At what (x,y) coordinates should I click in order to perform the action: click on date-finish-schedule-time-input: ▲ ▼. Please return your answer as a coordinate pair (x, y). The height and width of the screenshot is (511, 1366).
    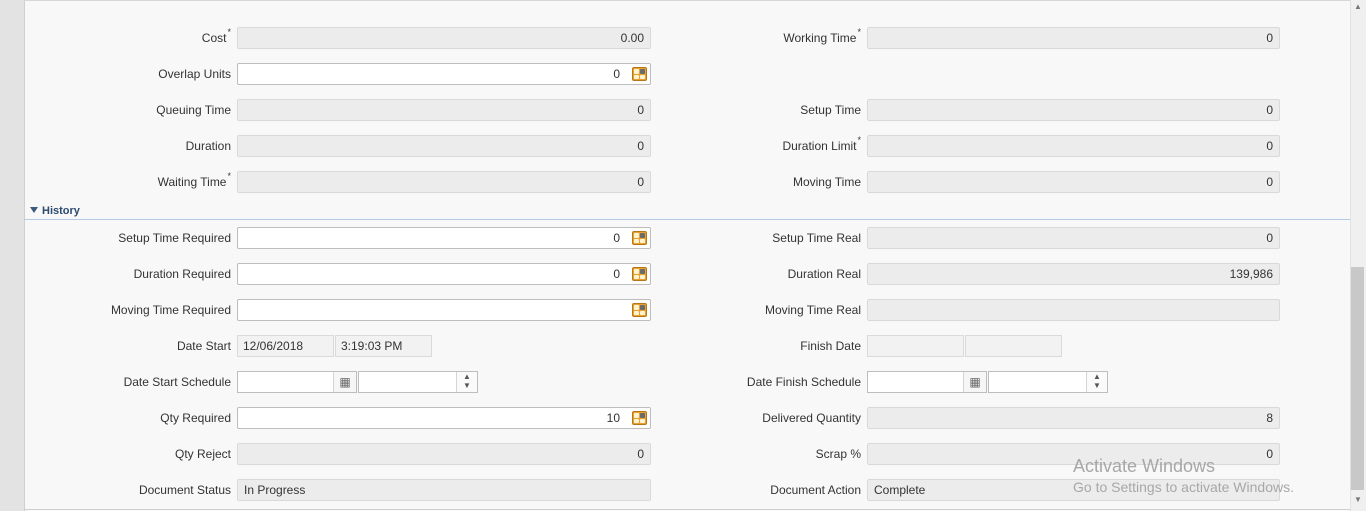
    Looking at the image, I should click on (1048, 382).